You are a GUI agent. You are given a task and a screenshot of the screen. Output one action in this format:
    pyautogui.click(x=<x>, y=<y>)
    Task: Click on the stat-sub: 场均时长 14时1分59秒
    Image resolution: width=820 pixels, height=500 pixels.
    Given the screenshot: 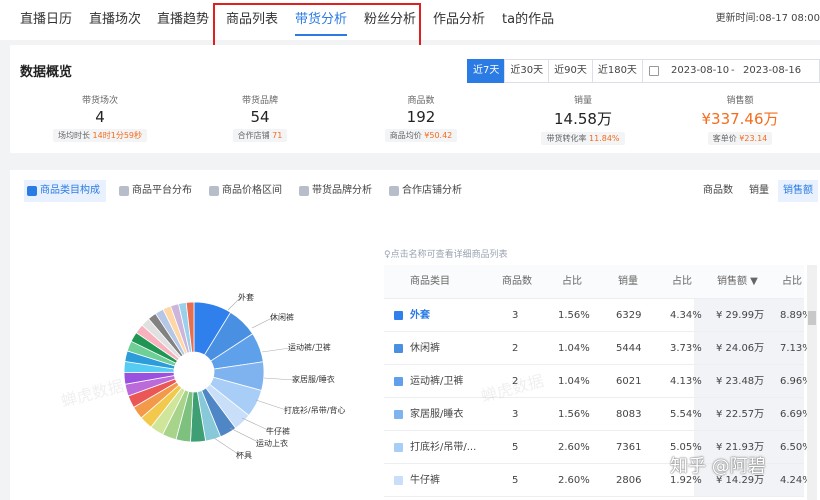 What is the action you would take?
    pyautogui.click(x=100, y=135)
    